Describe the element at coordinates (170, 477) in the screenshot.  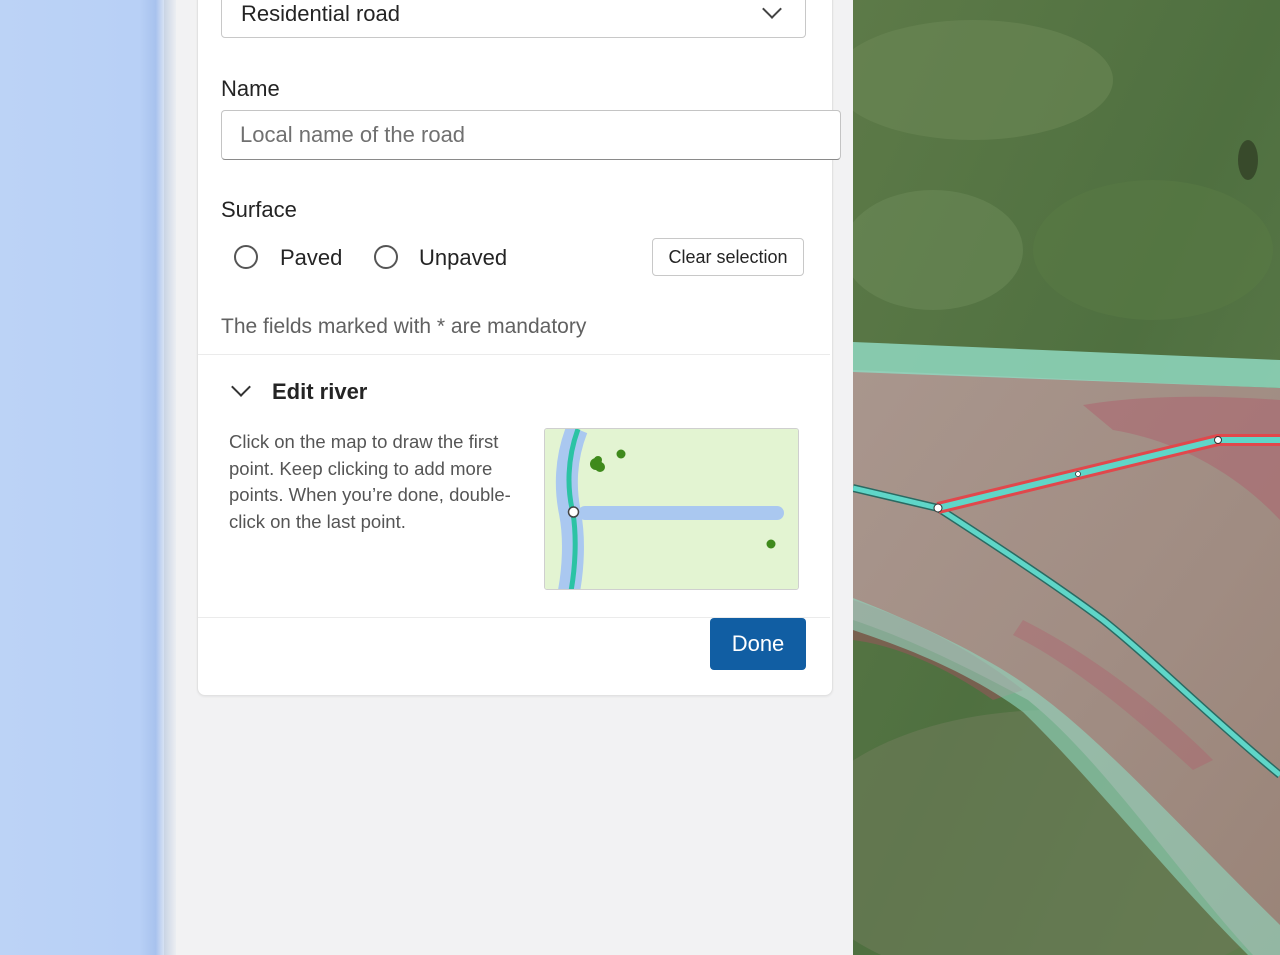
I see `panel-shadow` at that location.